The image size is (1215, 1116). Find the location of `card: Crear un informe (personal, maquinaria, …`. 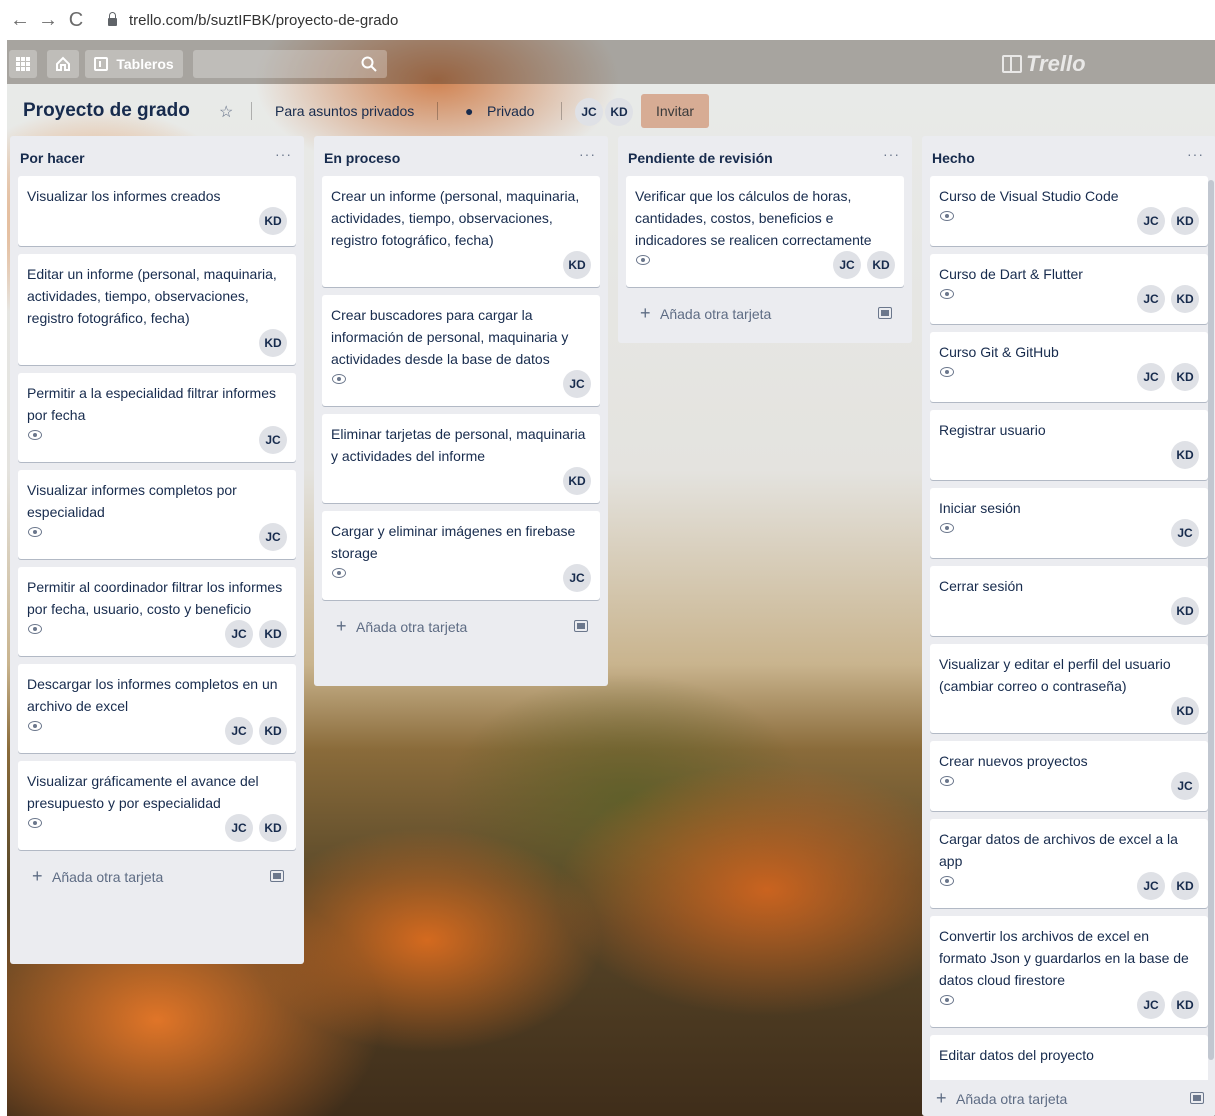

card: Crear un informe (personal, maquinaria, … is located at coordinates (461, 231).